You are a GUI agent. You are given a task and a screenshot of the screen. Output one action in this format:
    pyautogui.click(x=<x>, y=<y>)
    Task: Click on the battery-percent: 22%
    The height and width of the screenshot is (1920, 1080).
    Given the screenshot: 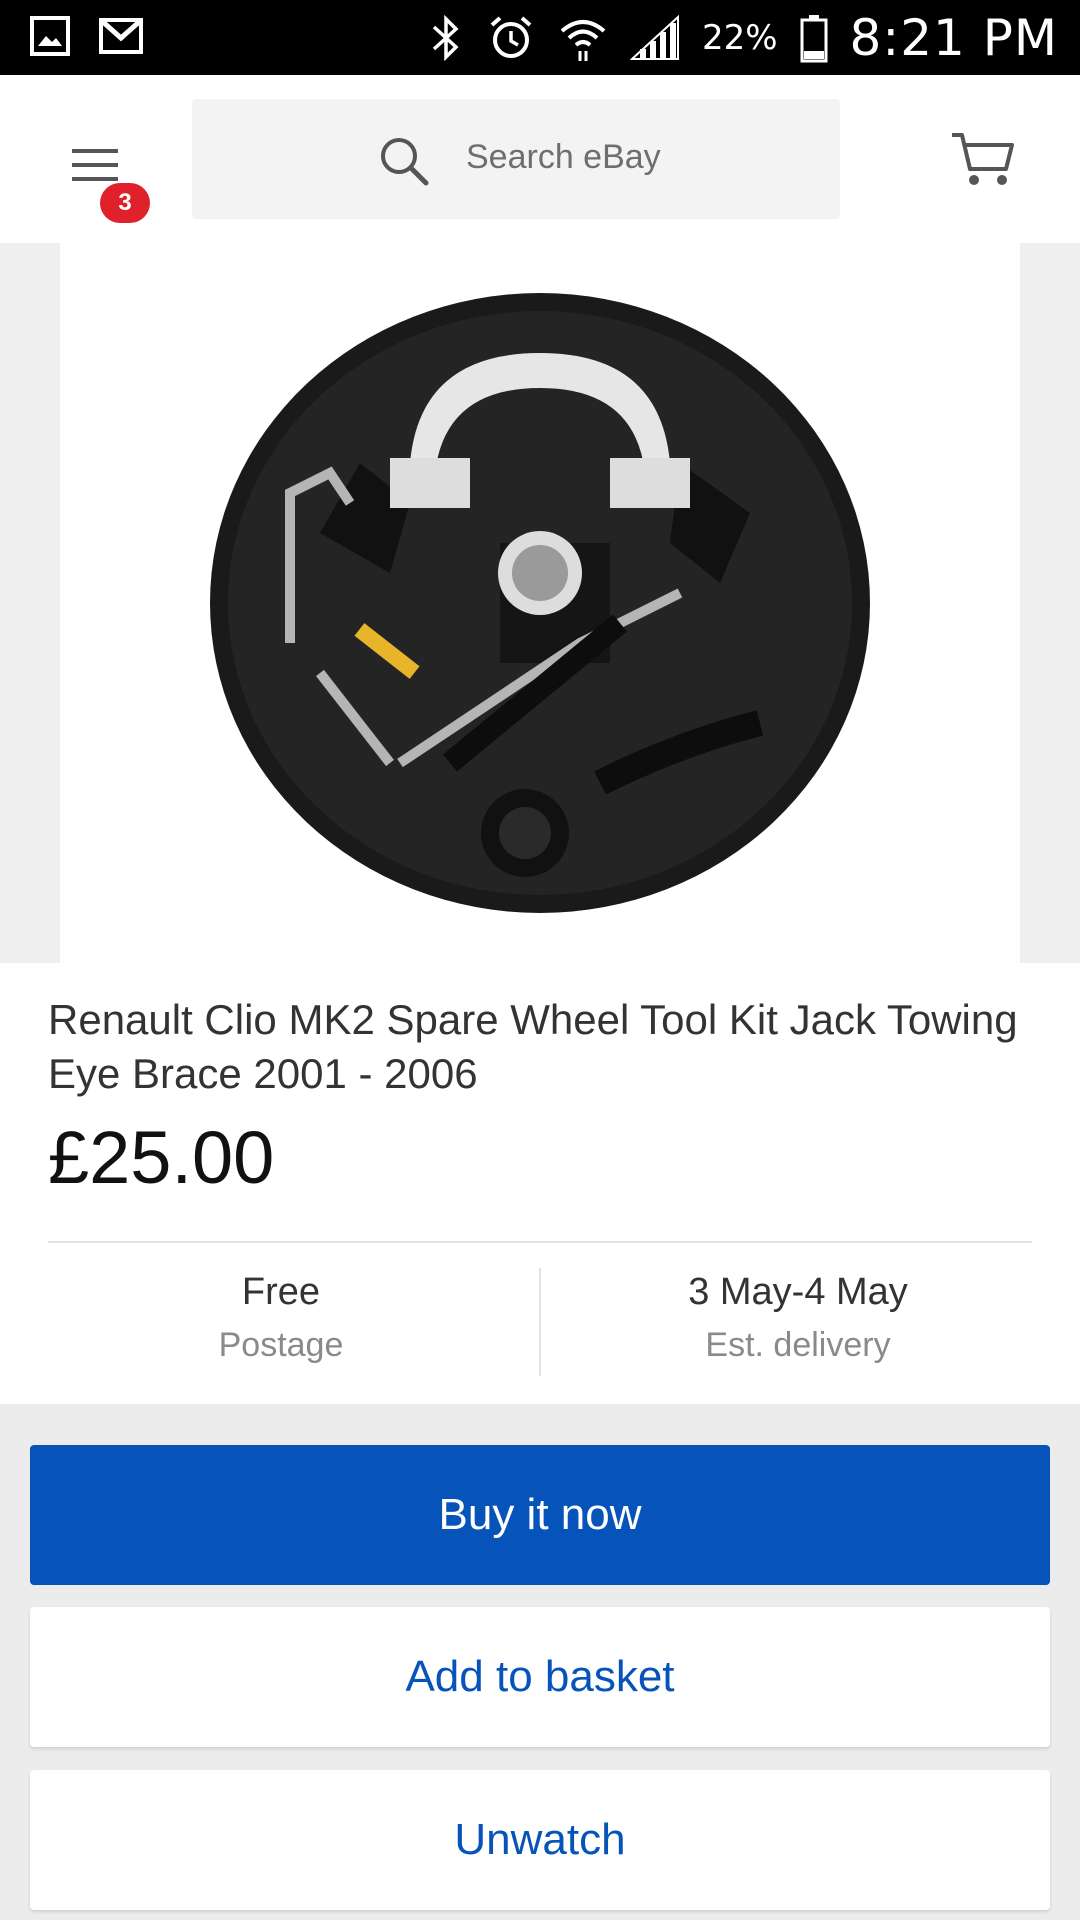 What is the action you would take?
    pyautogui.click(x=739, y=37)
    